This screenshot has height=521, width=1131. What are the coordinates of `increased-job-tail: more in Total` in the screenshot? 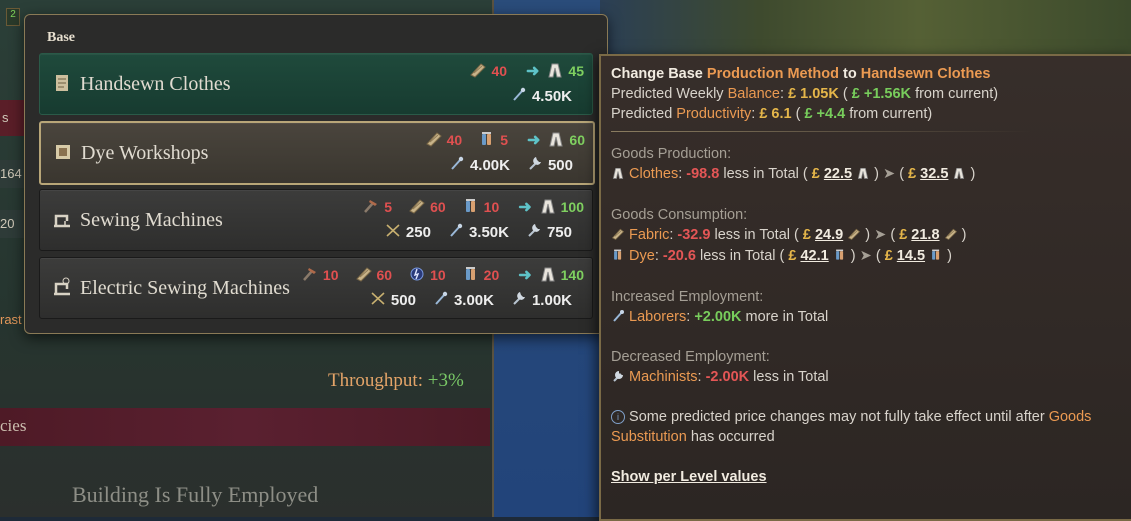 It's located at (787, 317).